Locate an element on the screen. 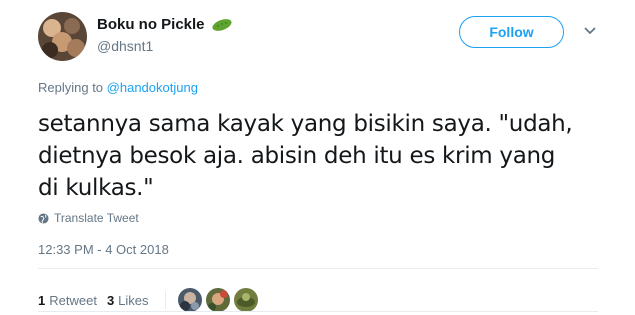 The image size is (635, 315). translate-tweet-link: Translate Tweet is located at coordinates (88, 218).